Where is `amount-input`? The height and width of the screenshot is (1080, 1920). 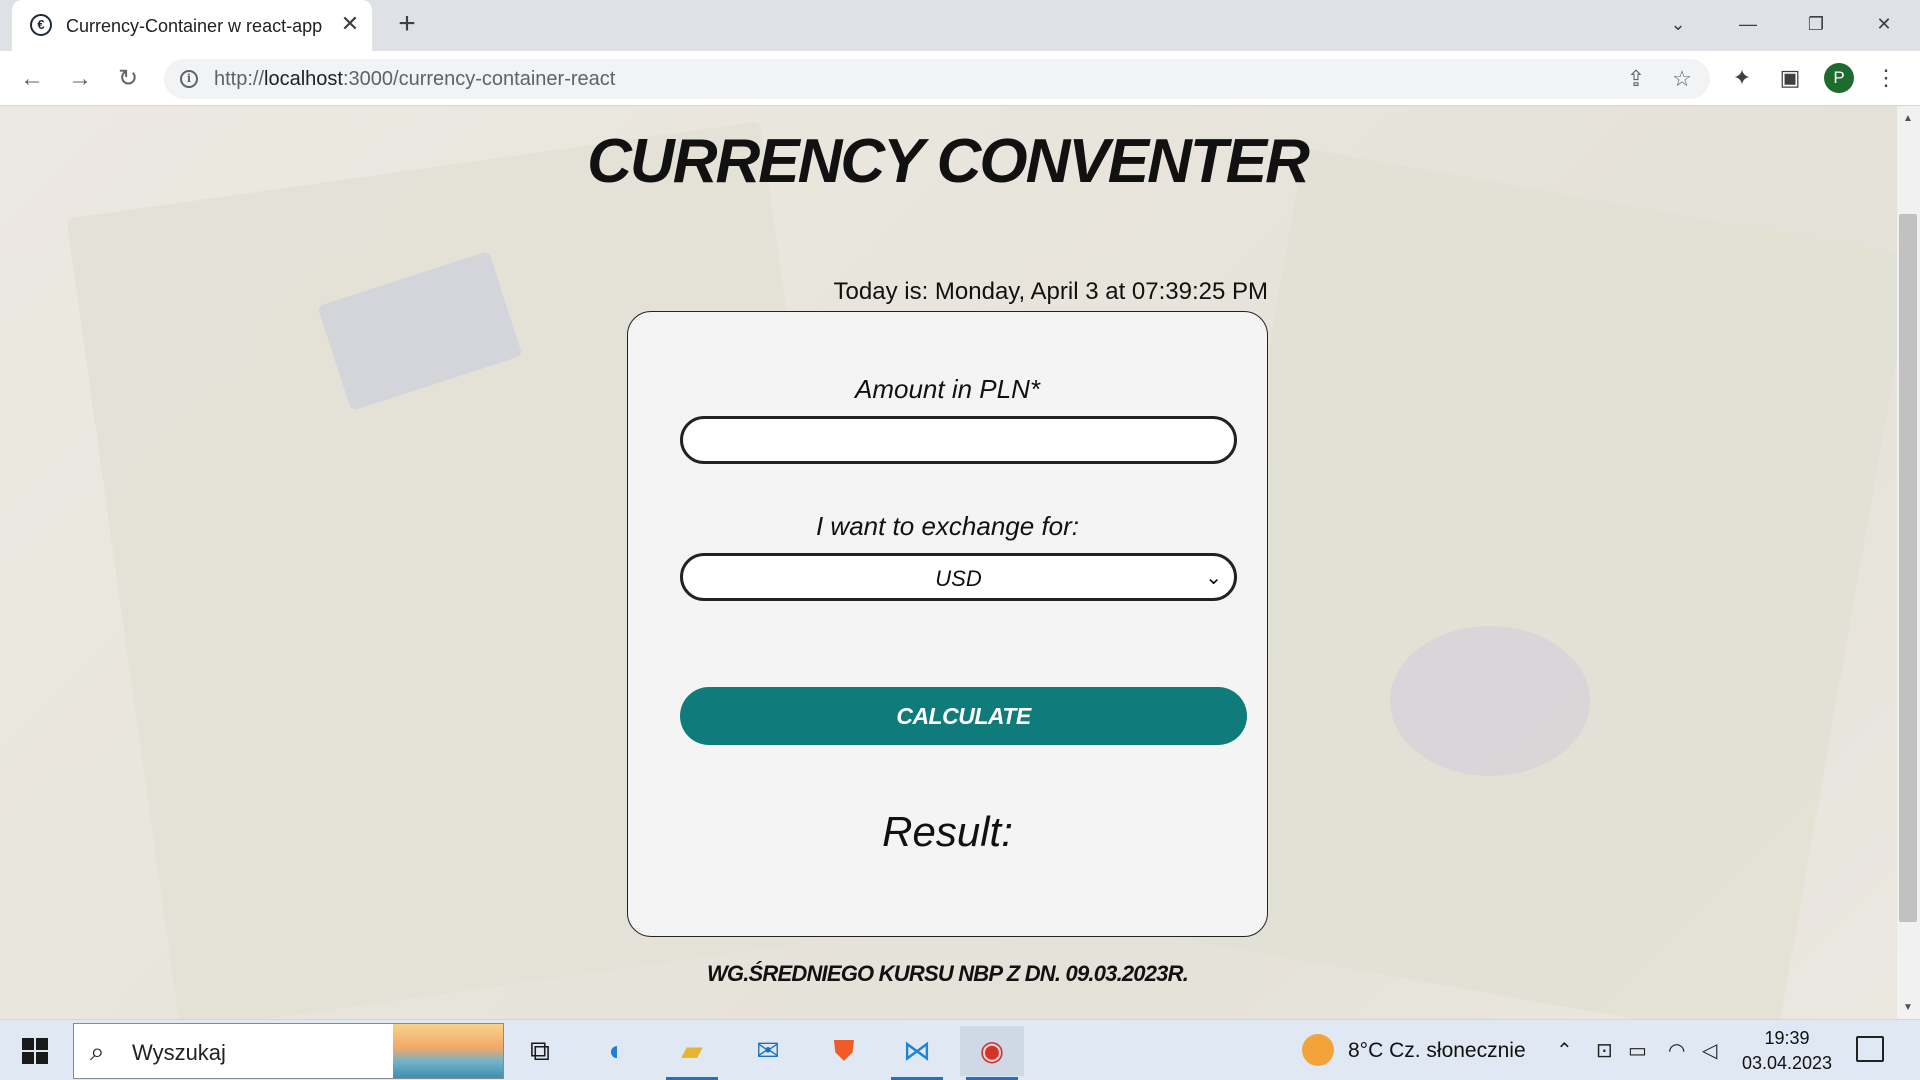 amount-input is located at coordinates (958, 440).